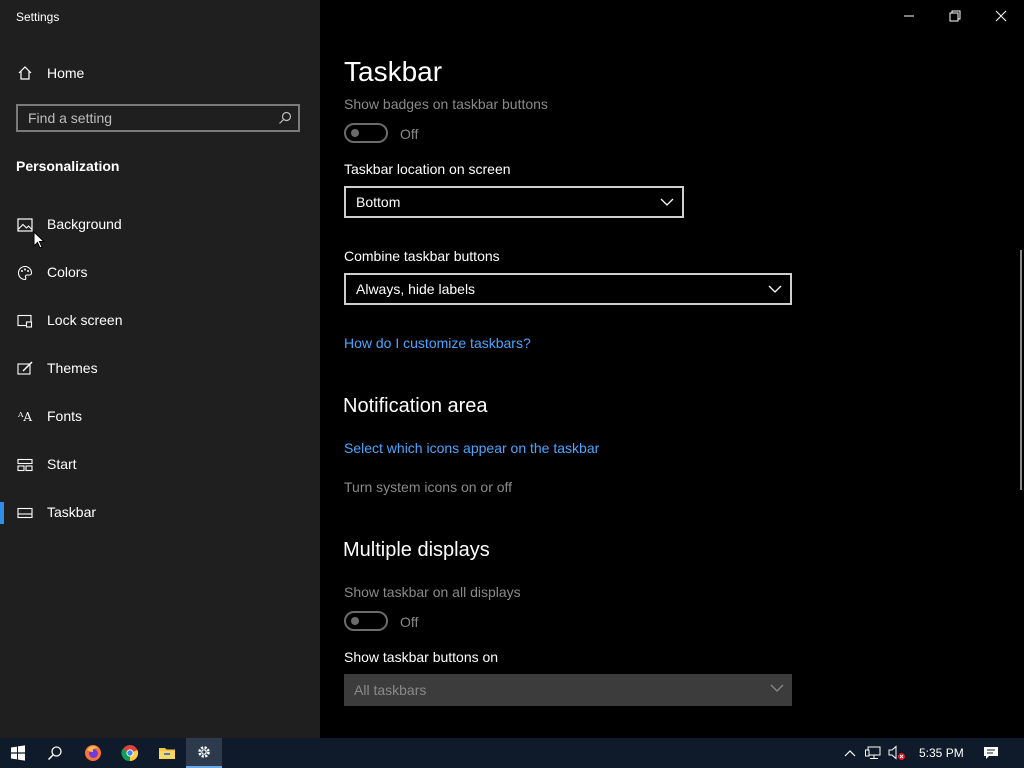  Describe the element at coordinates (446, 104) in the screenshot. I see `badges-label: Show badges on taskbar buttons` at that location.